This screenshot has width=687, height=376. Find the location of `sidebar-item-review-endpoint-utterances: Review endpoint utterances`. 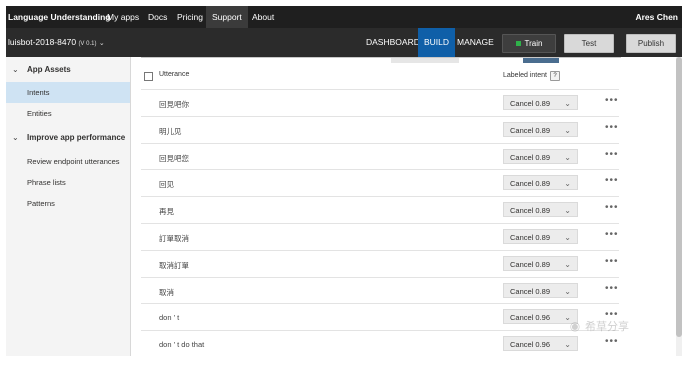

sidebar-item-review-endpoint-utterances: Review endpoint utterances is located at coordinates (68, 161).